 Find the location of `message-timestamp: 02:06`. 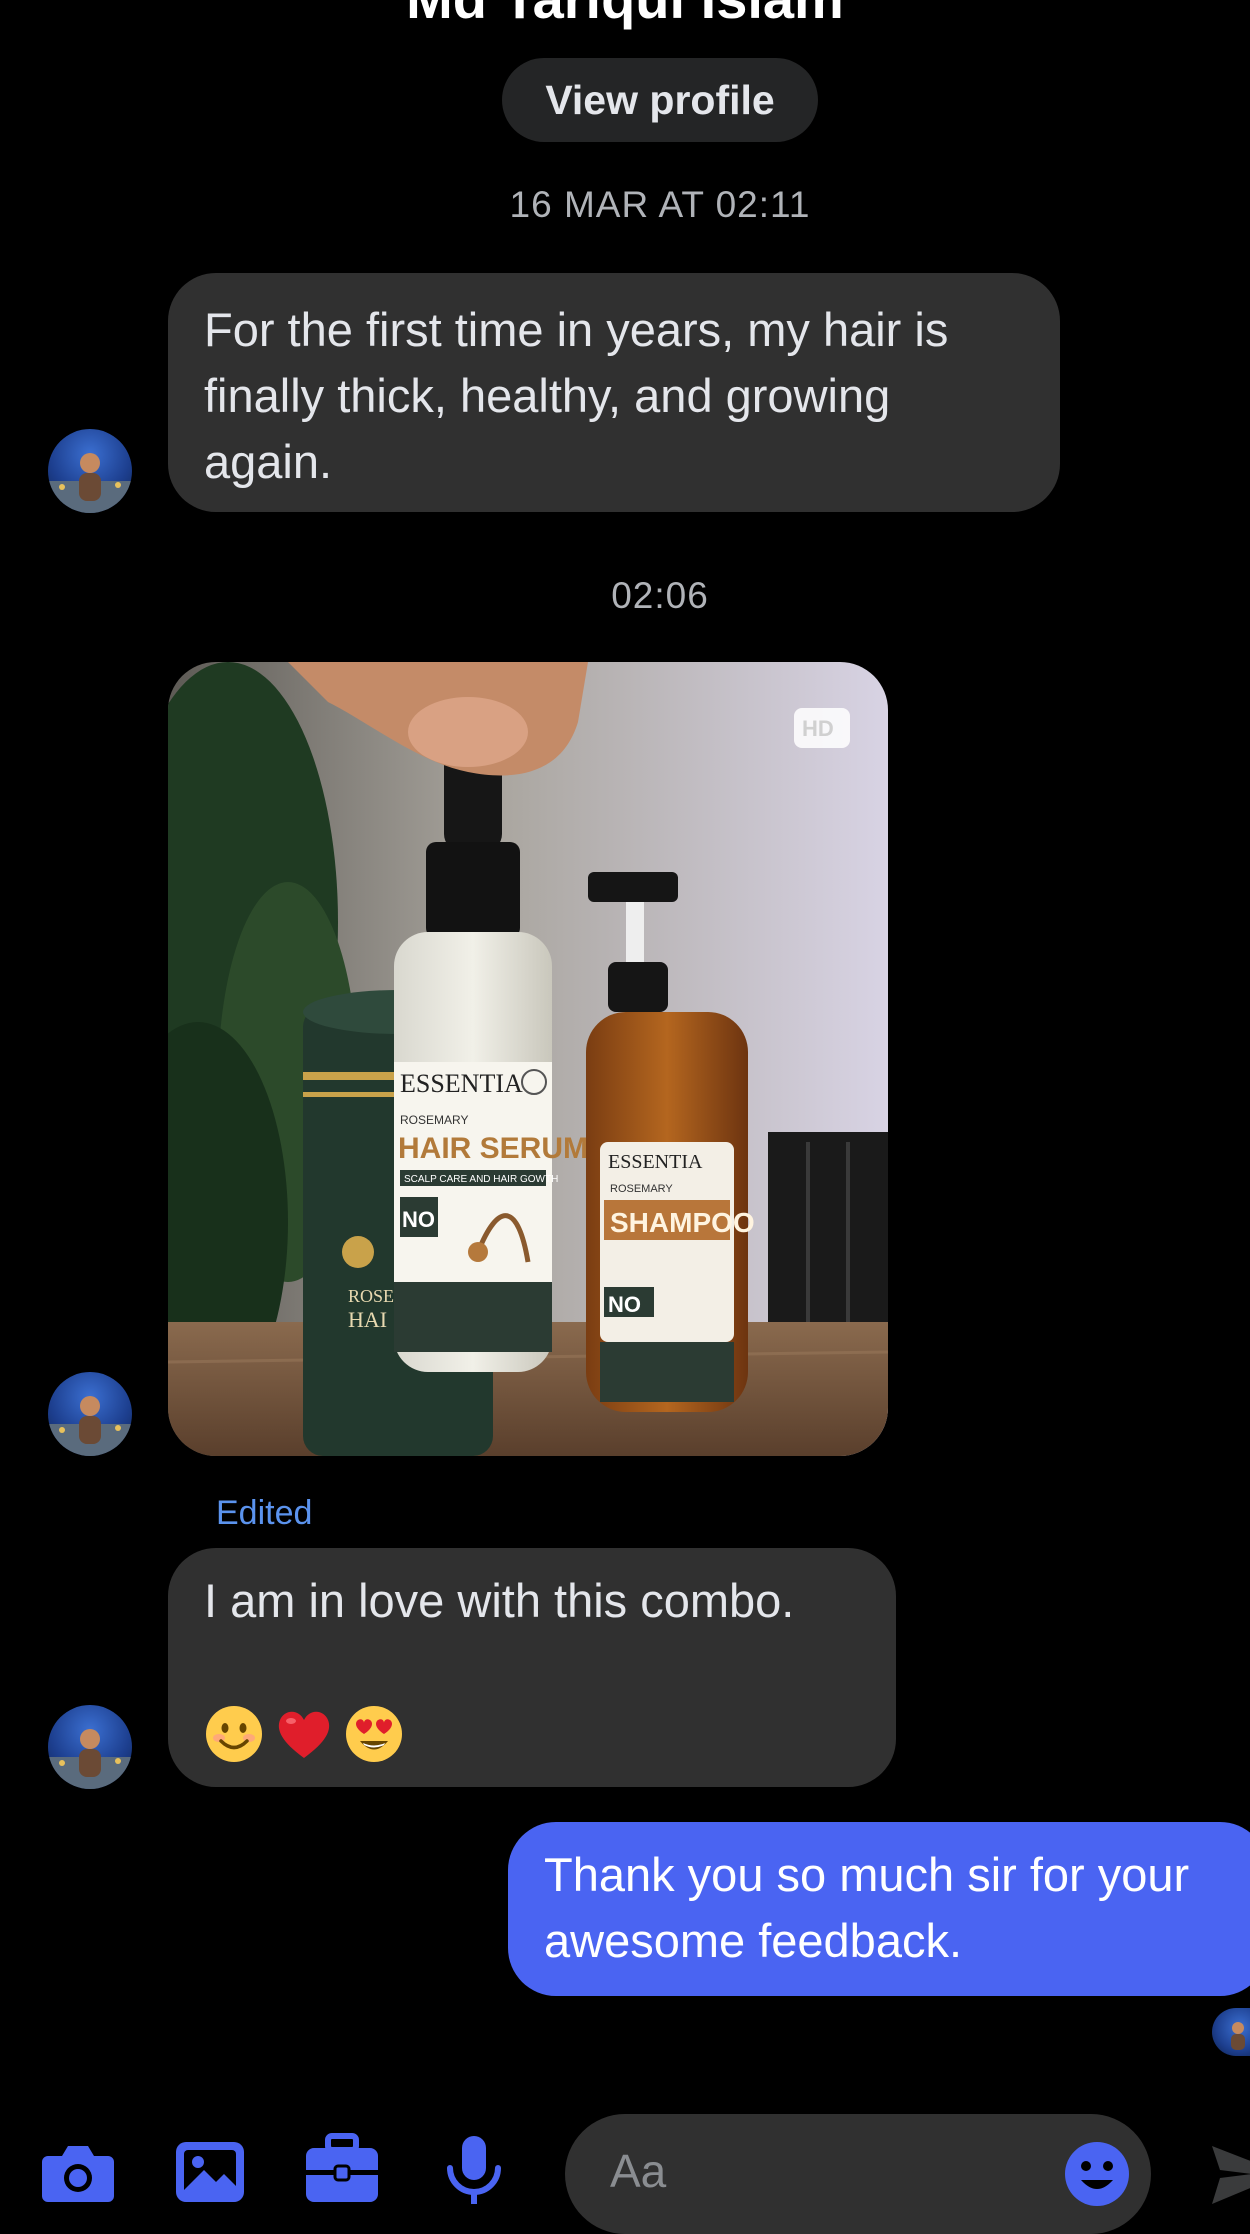

message-timestamp: 02:06 is located at coordinates (660, 595).